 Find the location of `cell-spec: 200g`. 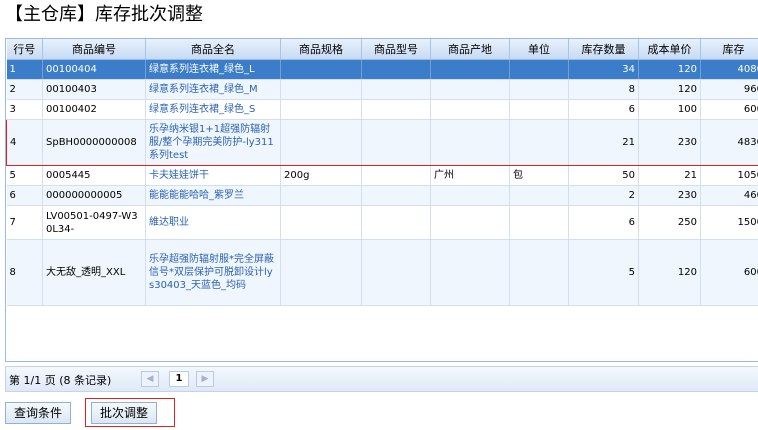

cell-spec: 200g is located at coordinates (321, 175).